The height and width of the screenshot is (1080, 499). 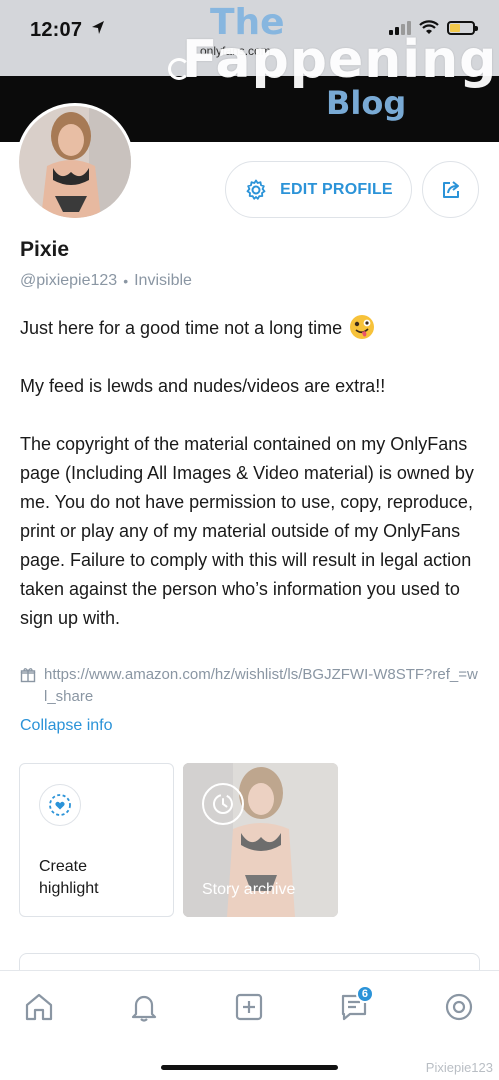 What do you see at coordinates (336, 189) in the screenshot?
I see `edit-profile-label: EDIT PROFILE` at bounding box center [336, 189].